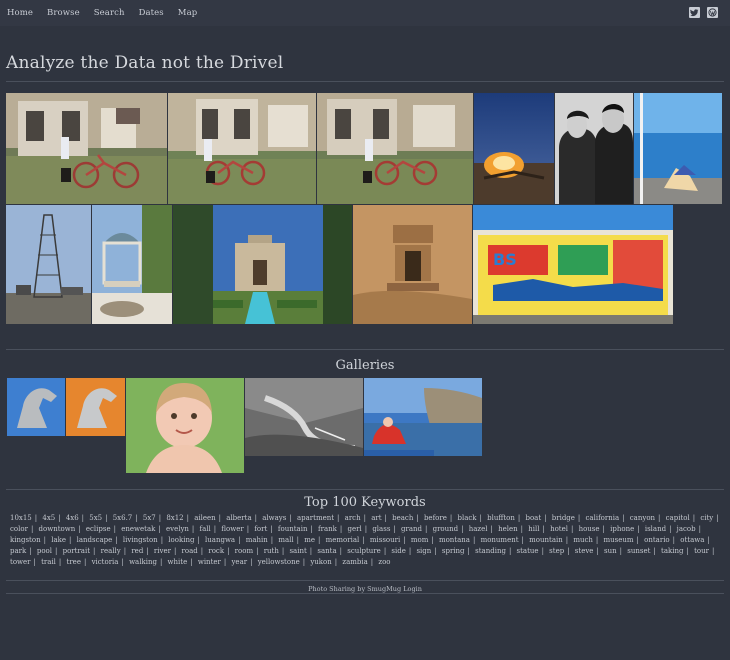 The width and height of the screenshot is (730, 660). I want to click on keyword-link: saint, so click(297, 551).